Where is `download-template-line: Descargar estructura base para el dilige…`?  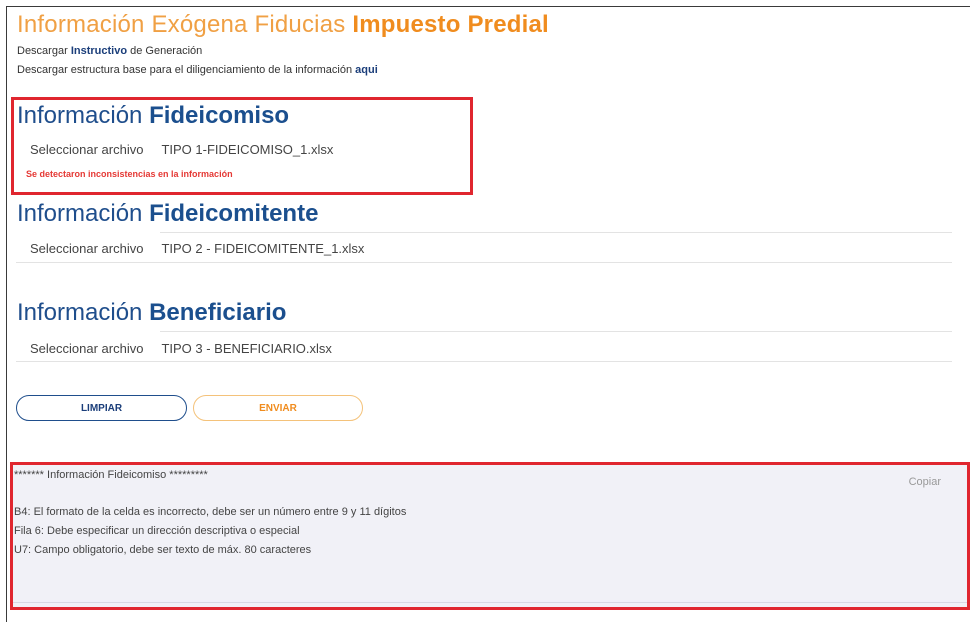
download-template-line: Descargar estructura base para el dilige… is located at coordinates (197, 70).